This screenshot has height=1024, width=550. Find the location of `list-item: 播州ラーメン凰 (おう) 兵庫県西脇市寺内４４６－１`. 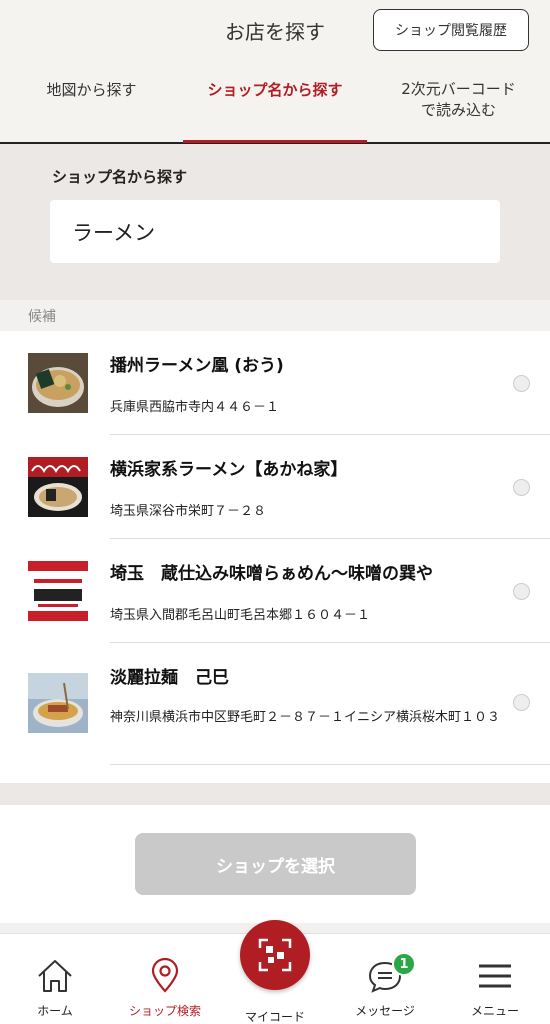

list-item: 播州ラーメン凰 (おう) 兵庫県西脇市寺内４４６－１ is located at coordinates (275, 383).